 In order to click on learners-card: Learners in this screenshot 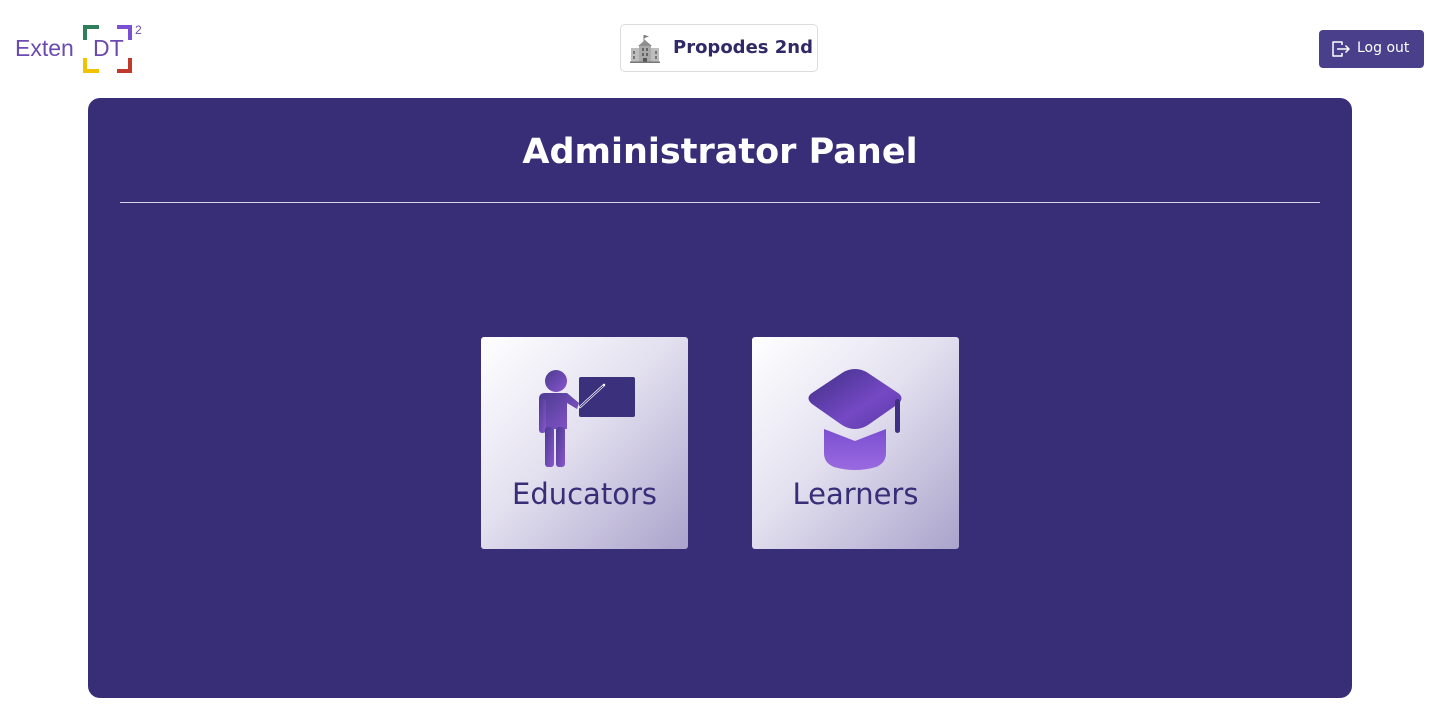, I will do `click(855, 443)`.